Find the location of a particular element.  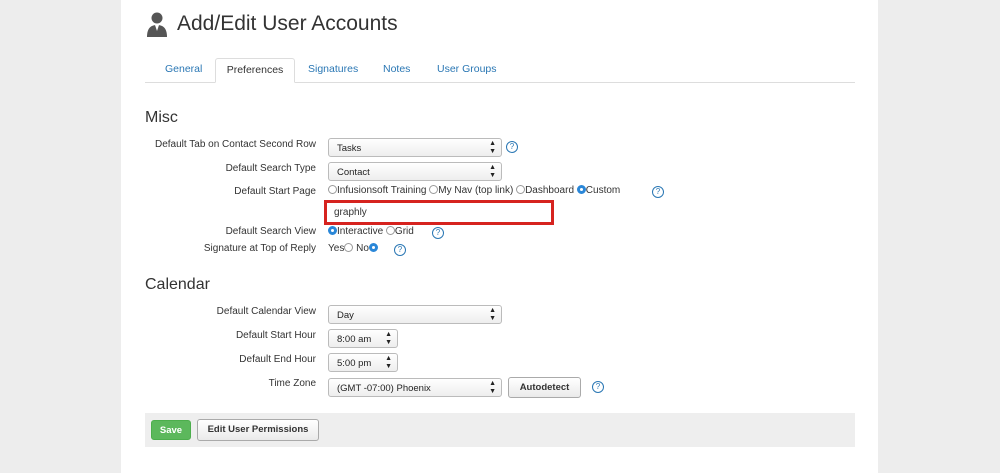

radio-my-nav is located at coordinates (434, 189).